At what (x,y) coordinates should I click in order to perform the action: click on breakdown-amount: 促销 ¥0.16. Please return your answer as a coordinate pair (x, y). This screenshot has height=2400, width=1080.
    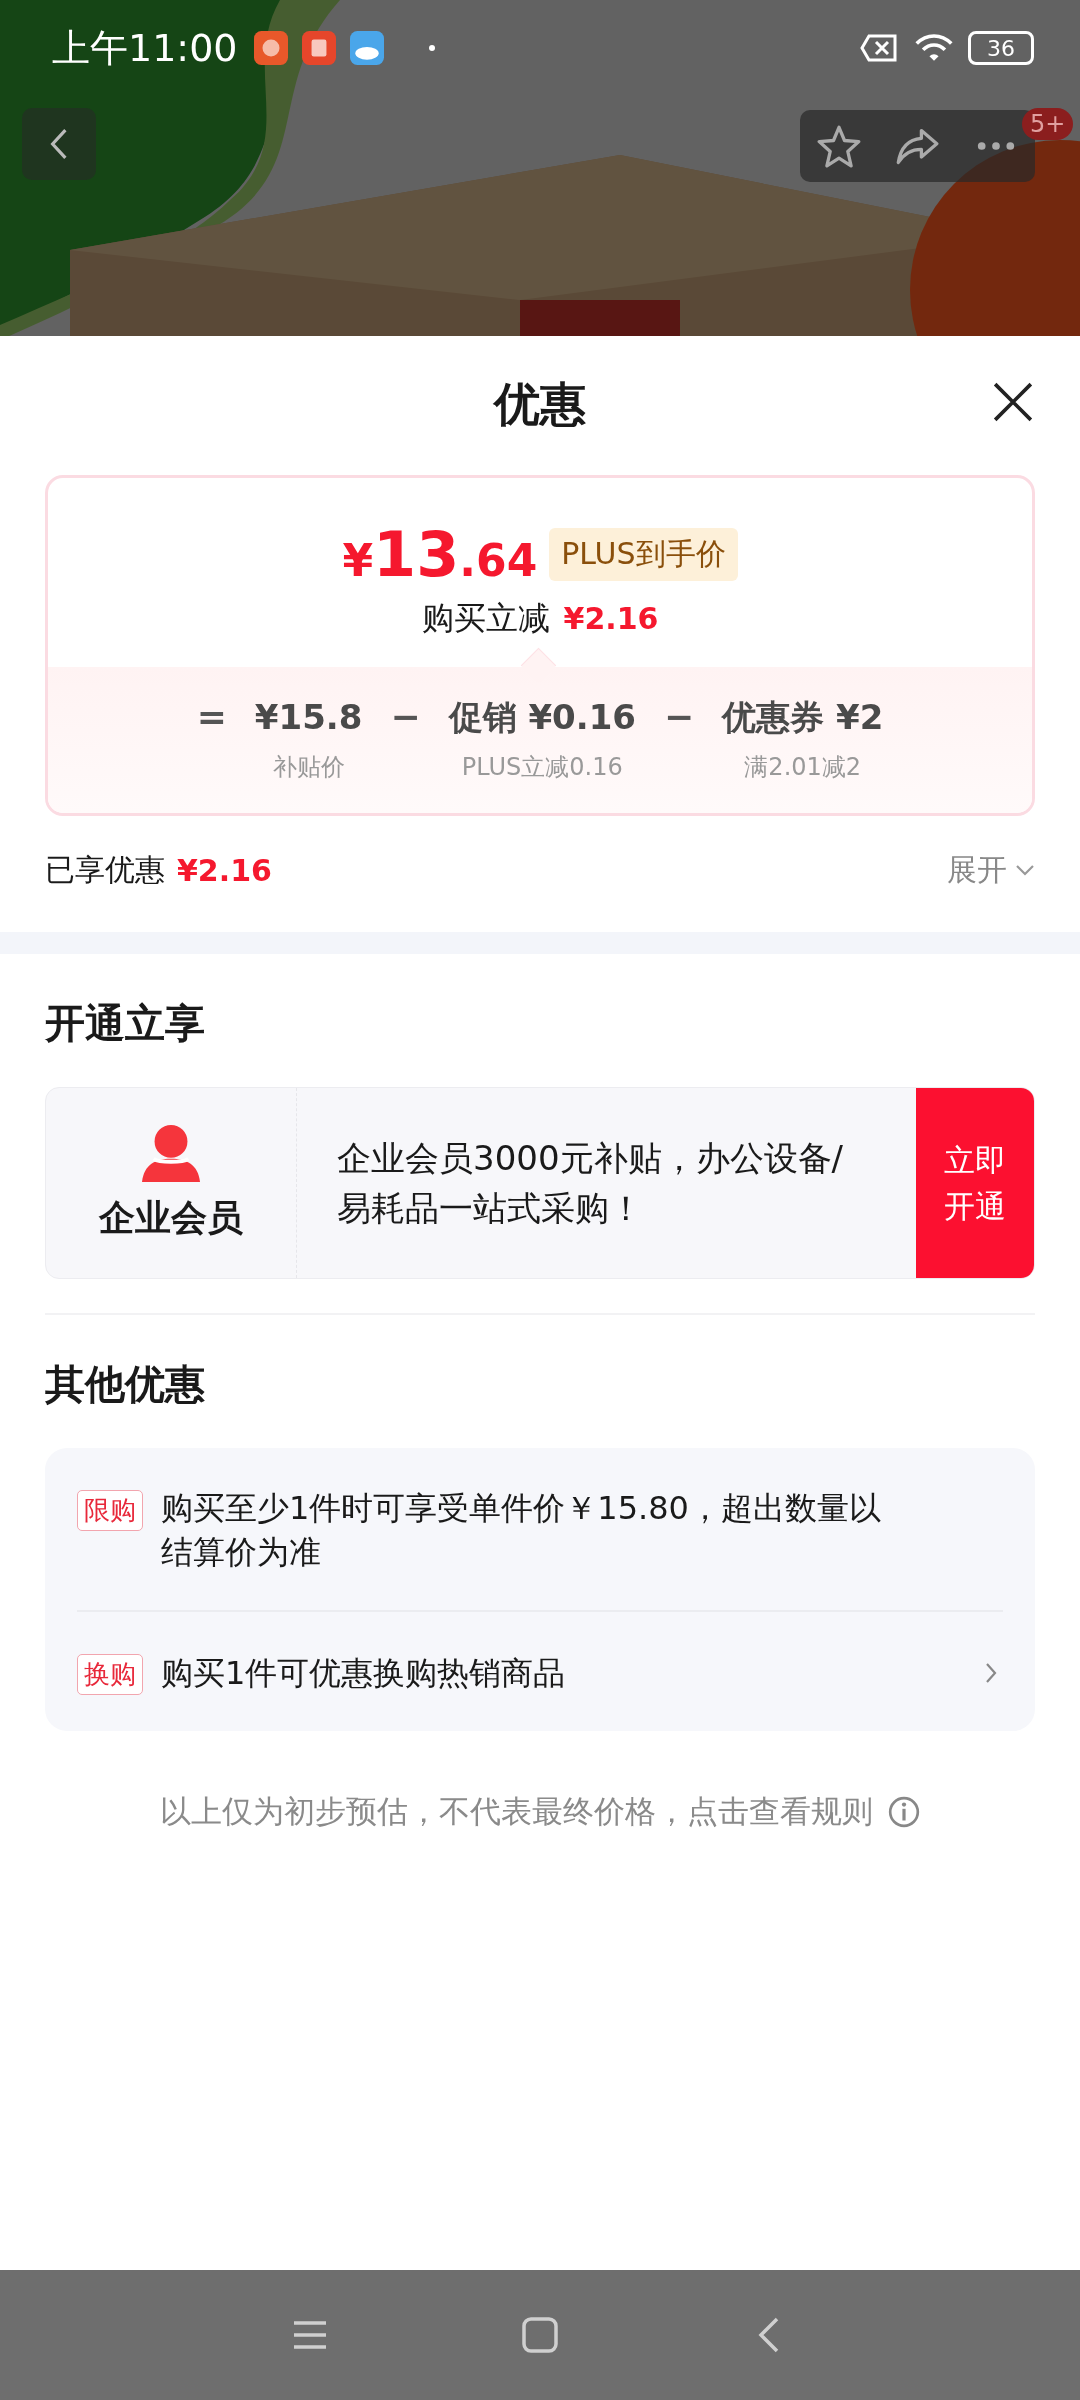
    Looking at the image, I should click on (542, 717).